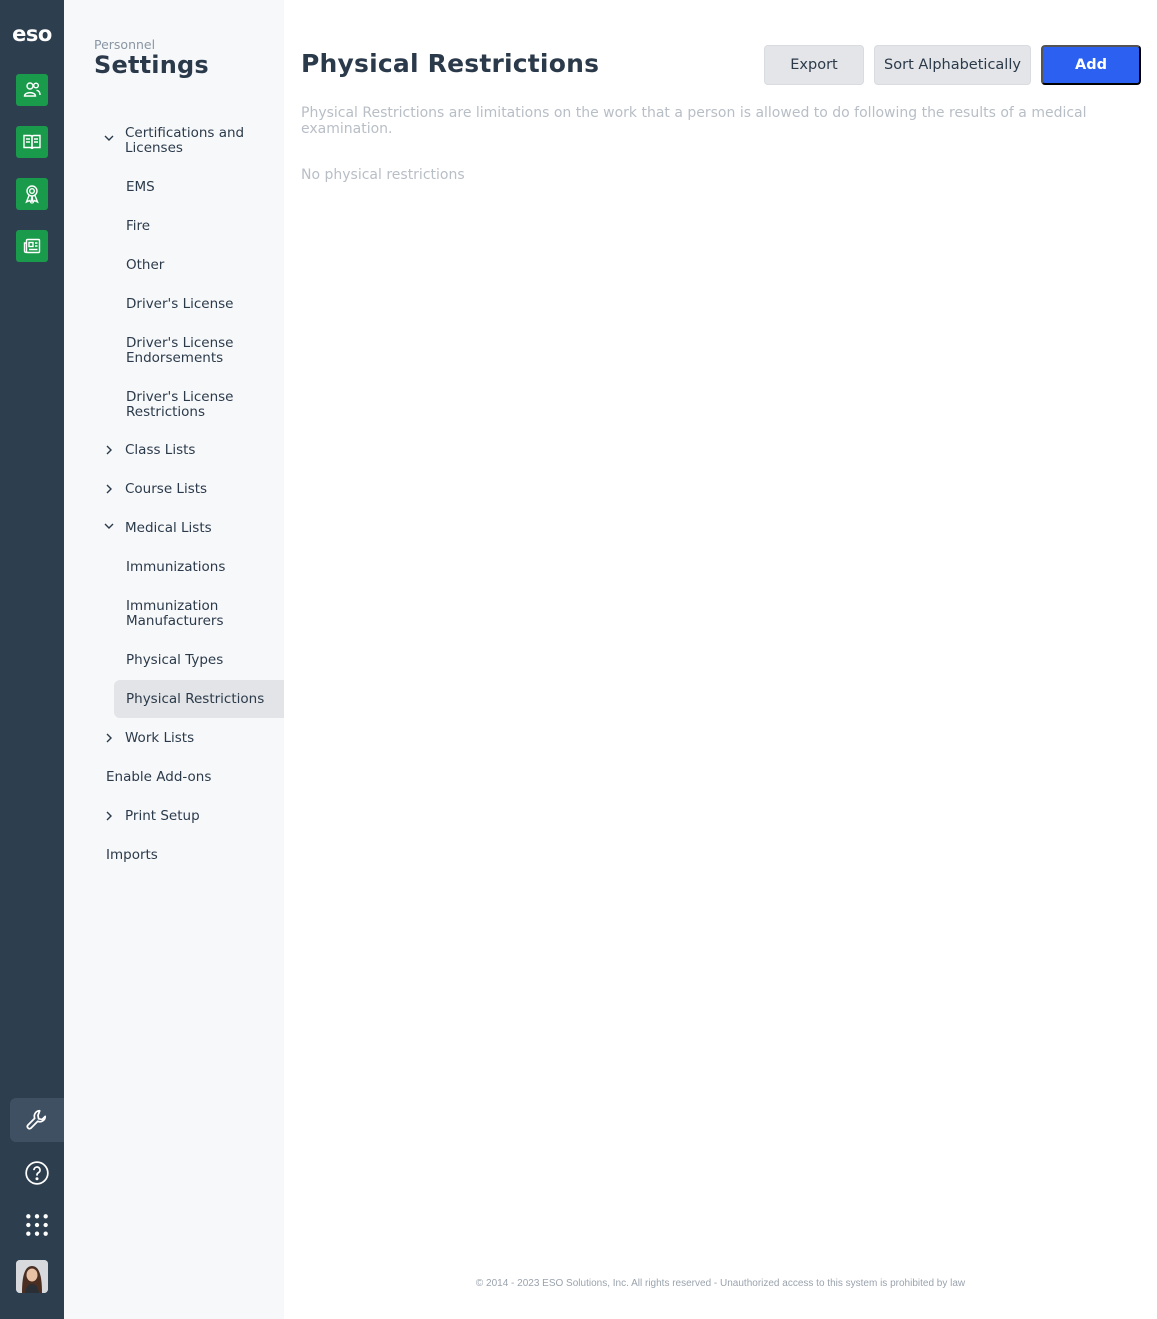 This screenshot has width=1157, height=1319. Describe the element at coordinates (181, 351) in the screenshot. I see `nav-drivers-license-endorsements: Driver's License Endorsements` at that location.